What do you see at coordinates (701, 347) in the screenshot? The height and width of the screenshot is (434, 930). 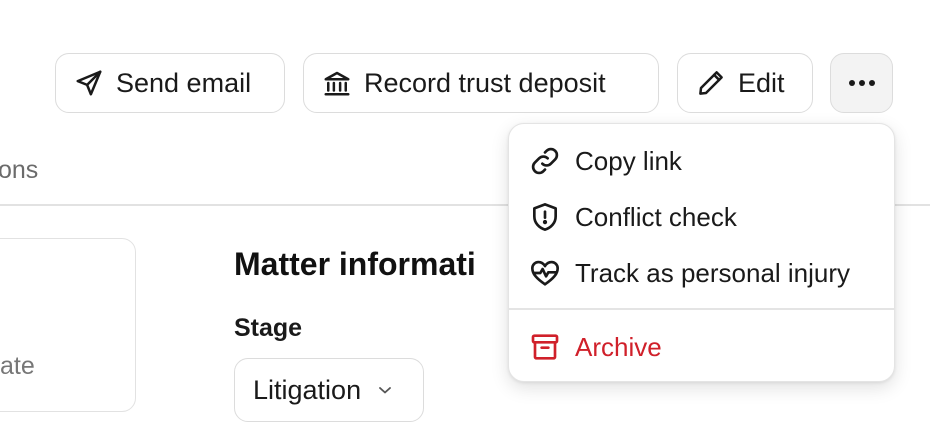 I see `menu-item-archive: Archive` at bounding box center [701, 347].